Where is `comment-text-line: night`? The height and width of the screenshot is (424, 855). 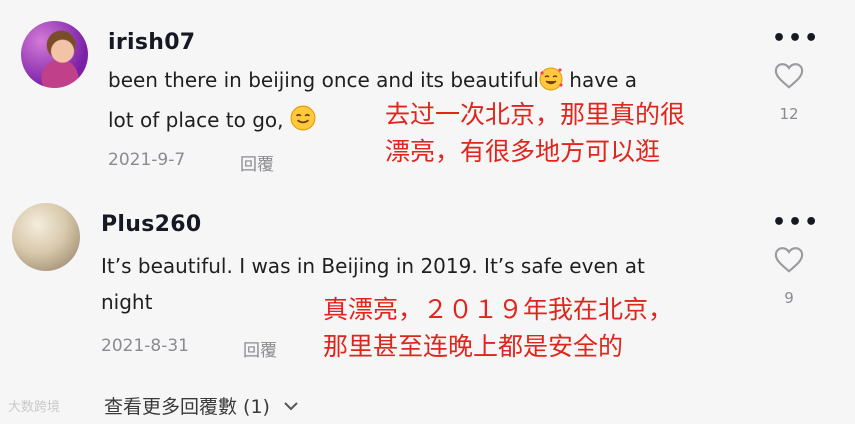 comment-text-line: night is located at coordinates (127, 302).